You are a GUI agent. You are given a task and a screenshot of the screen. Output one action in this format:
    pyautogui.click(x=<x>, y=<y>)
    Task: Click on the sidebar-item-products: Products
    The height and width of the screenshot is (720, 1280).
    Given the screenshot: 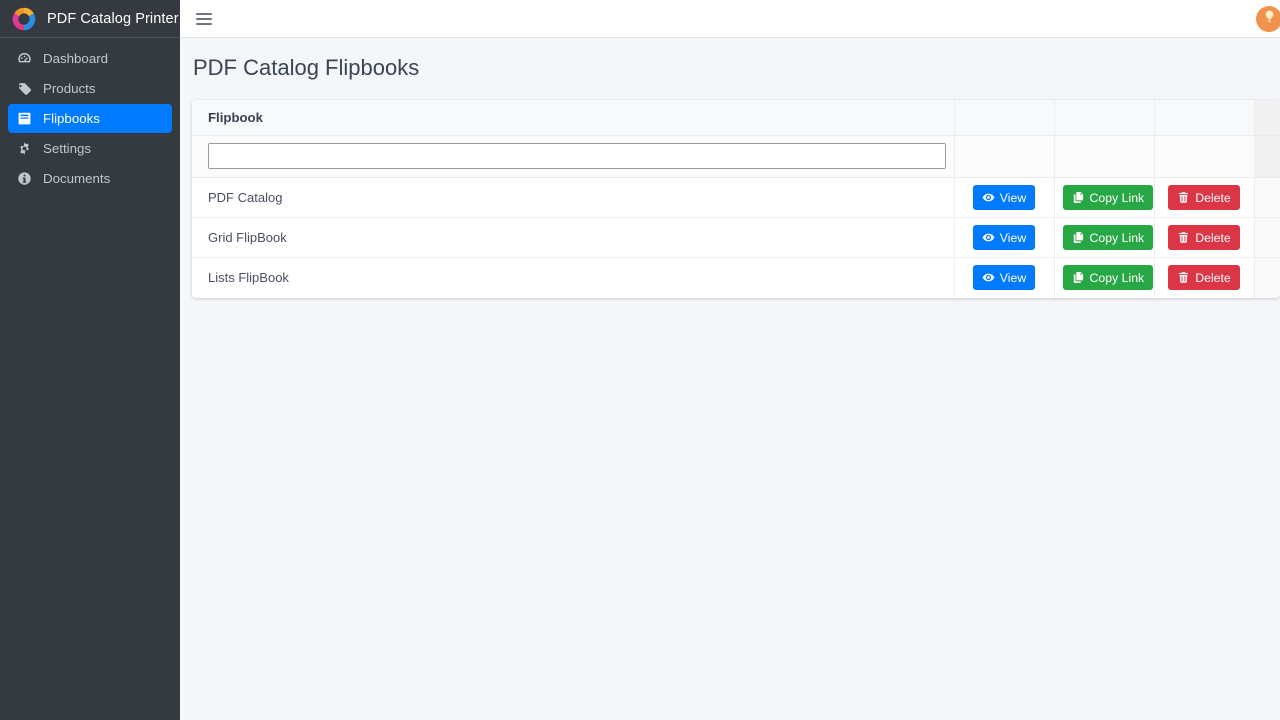 What is the action you would take?
    pyautogui.click(x=90, y=88)
    